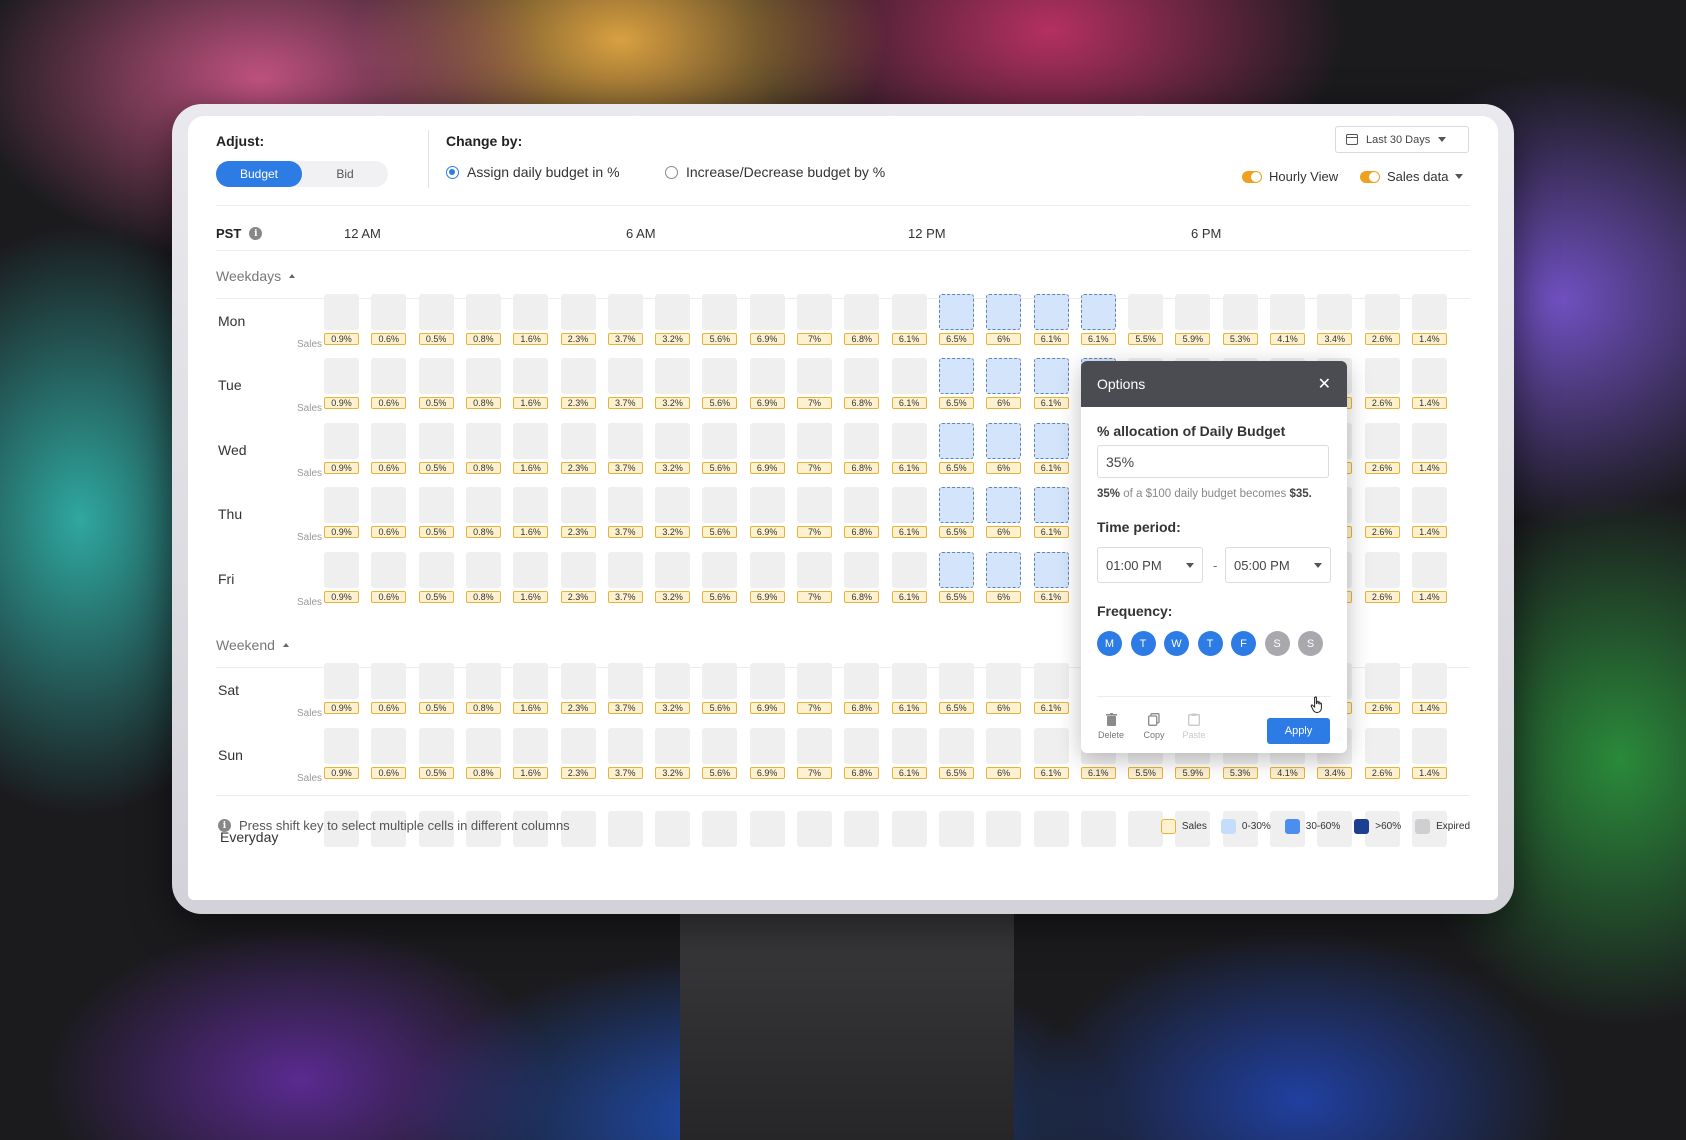 The image size is (1686, 1140). Describe the element at coordinates (1194, 726) in the screenshot. I see `paste-tool-button: Paste` at that location.